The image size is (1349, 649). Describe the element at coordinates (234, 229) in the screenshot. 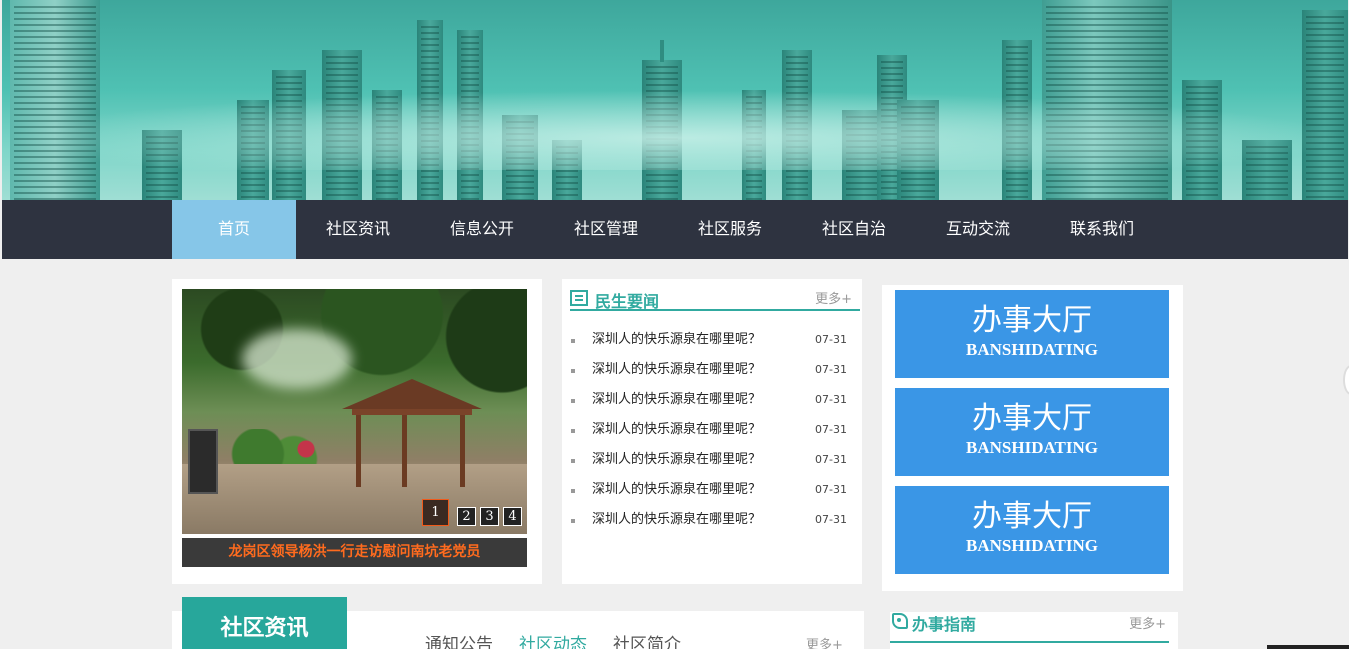

I see `nav-item-home: 首页` at that location.